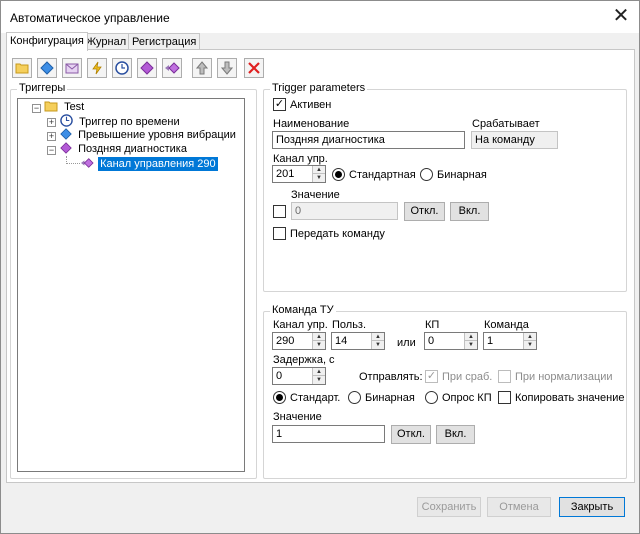 Image resolution: width=640 pixels, height=534 pixels. Describe the element at coordinates (47, 41) in the screenshot. I see `tab-configuration: Конфигурация` at that location.